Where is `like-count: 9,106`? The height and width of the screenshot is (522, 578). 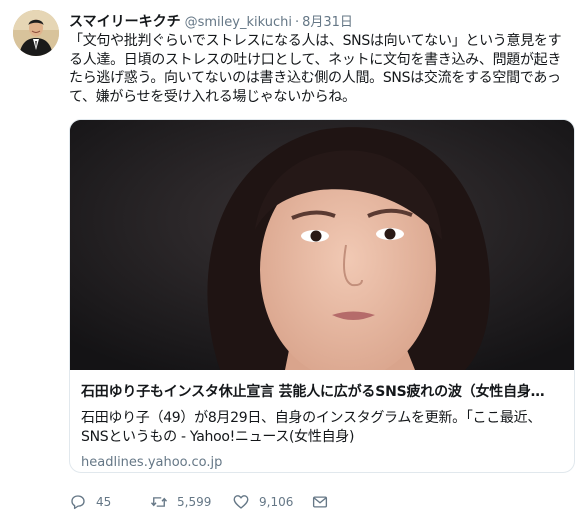
like-count: 9,106 is located at coordinates (276, 502).